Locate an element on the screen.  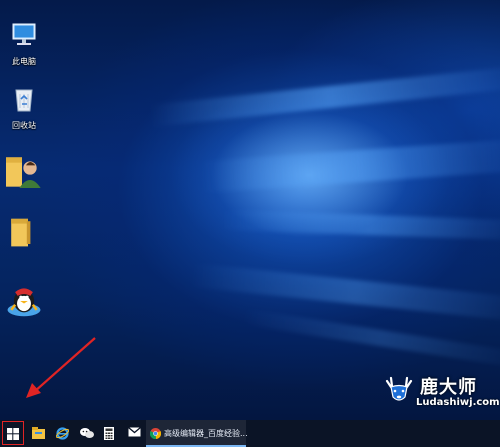
internet-explorer-icon is located at coordinates (62, 433).